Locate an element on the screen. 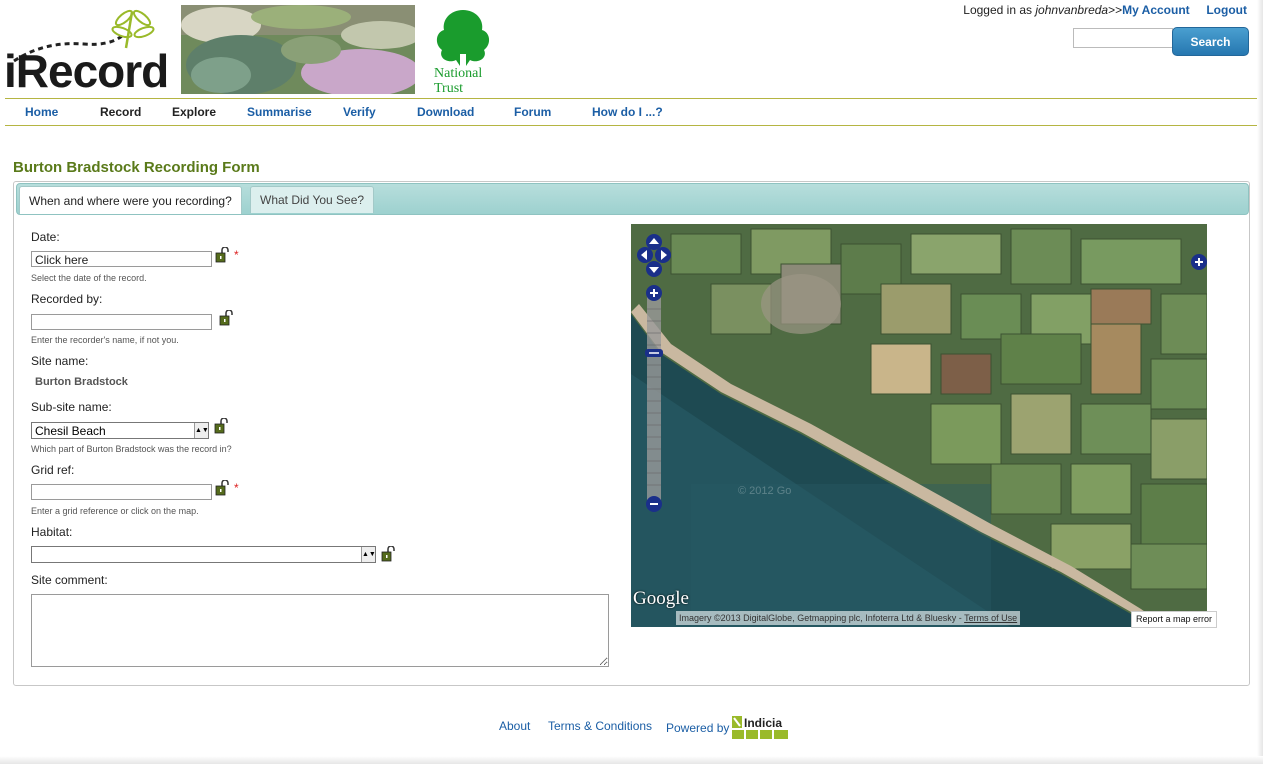 The height and width of the screenshot is (764, 1263). grid-ref-field is located at coordinates (121, 492).